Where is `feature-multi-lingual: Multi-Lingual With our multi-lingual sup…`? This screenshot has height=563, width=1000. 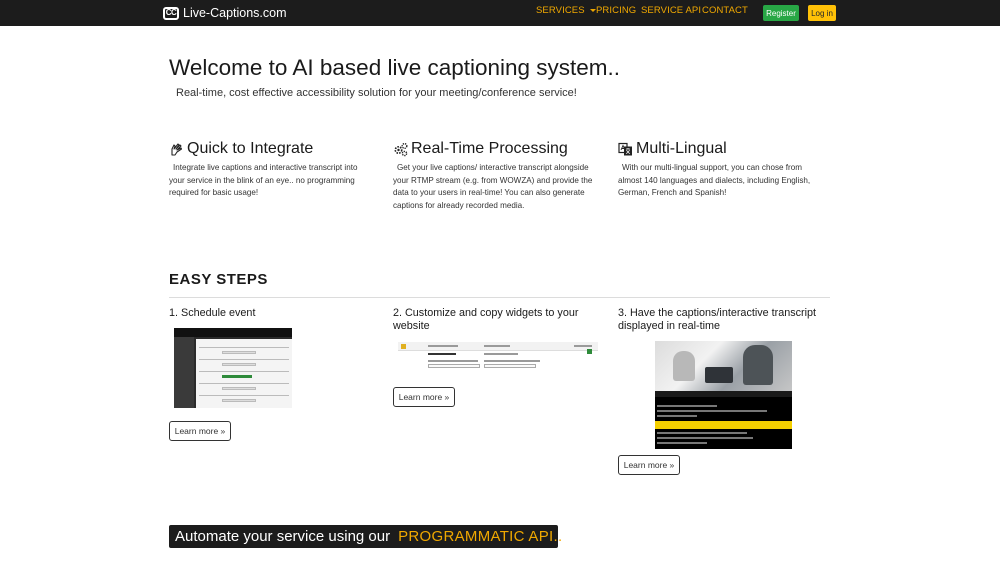
feature-multi-lingual: Multi-Lingual With our multi-lingual sup… is located at coordinates (720, 169).